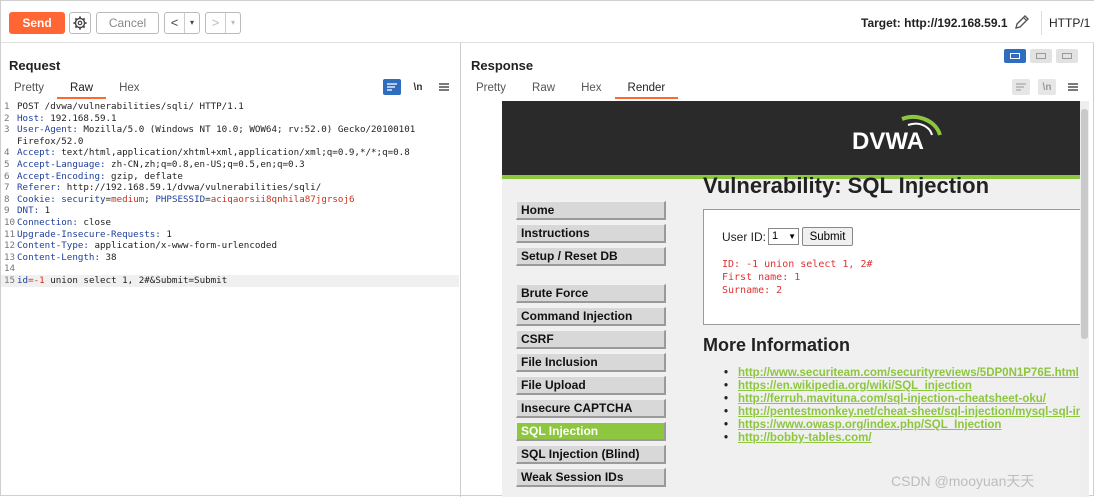  I want to click on render-scrollbar, so click(1084, 299).